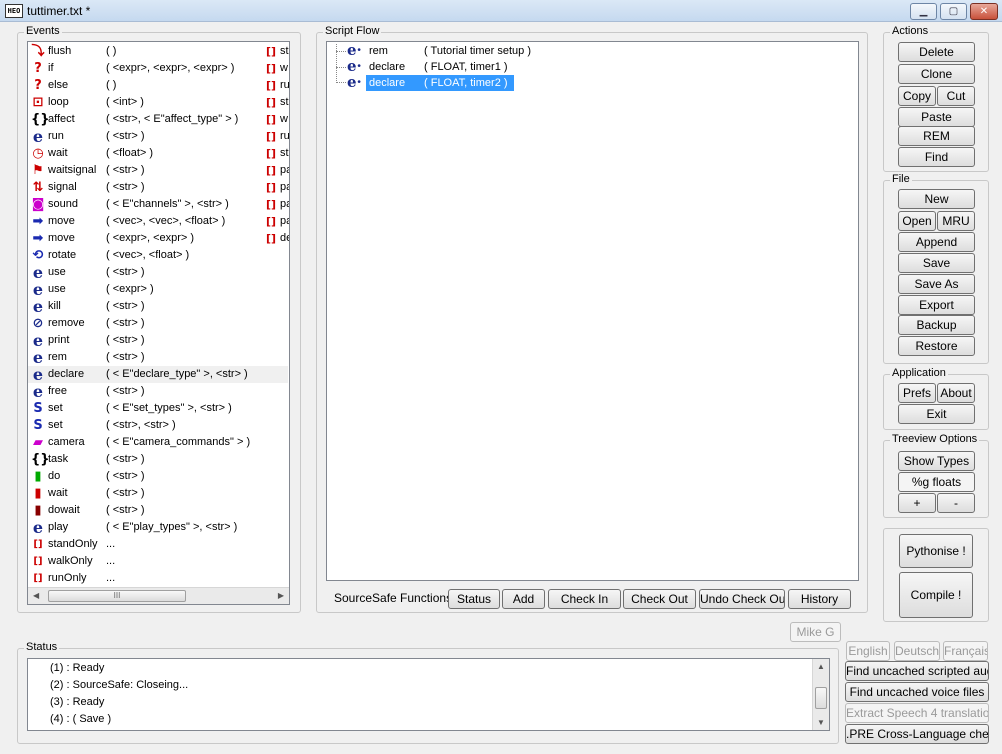  Describe the element at coordinates (584, 599) in the screenshot. I see `sourcesafe-check-in-button: Check In` at that location.